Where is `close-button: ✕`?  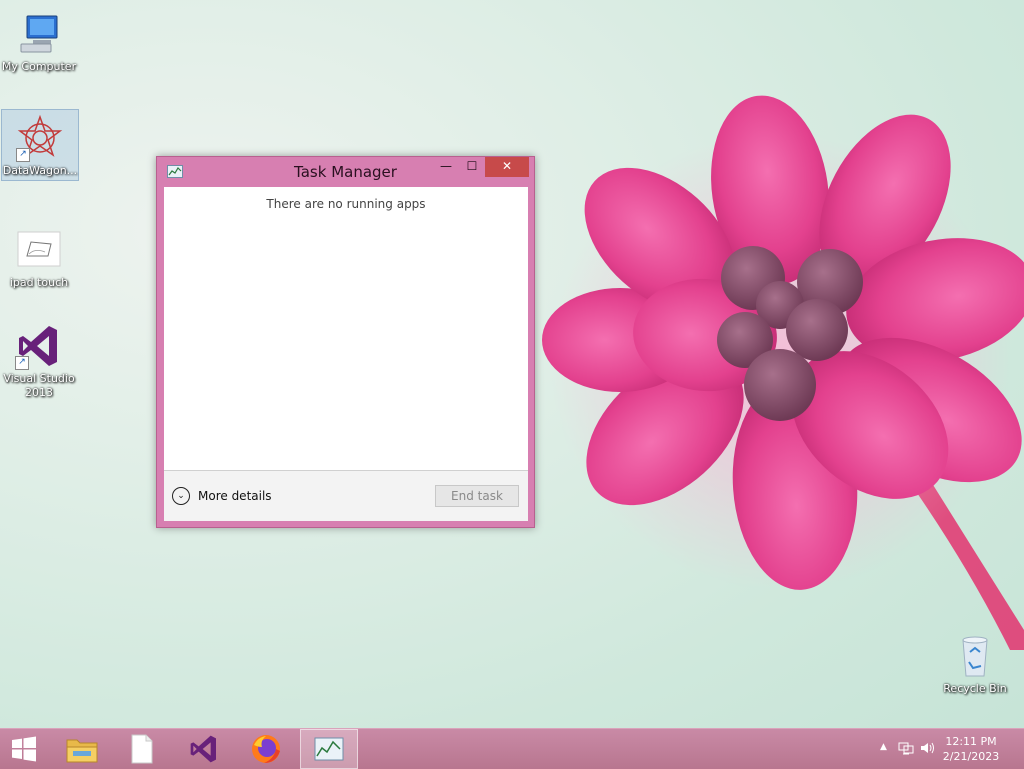
close-button: ✕ is located at coordinates (507, 167).